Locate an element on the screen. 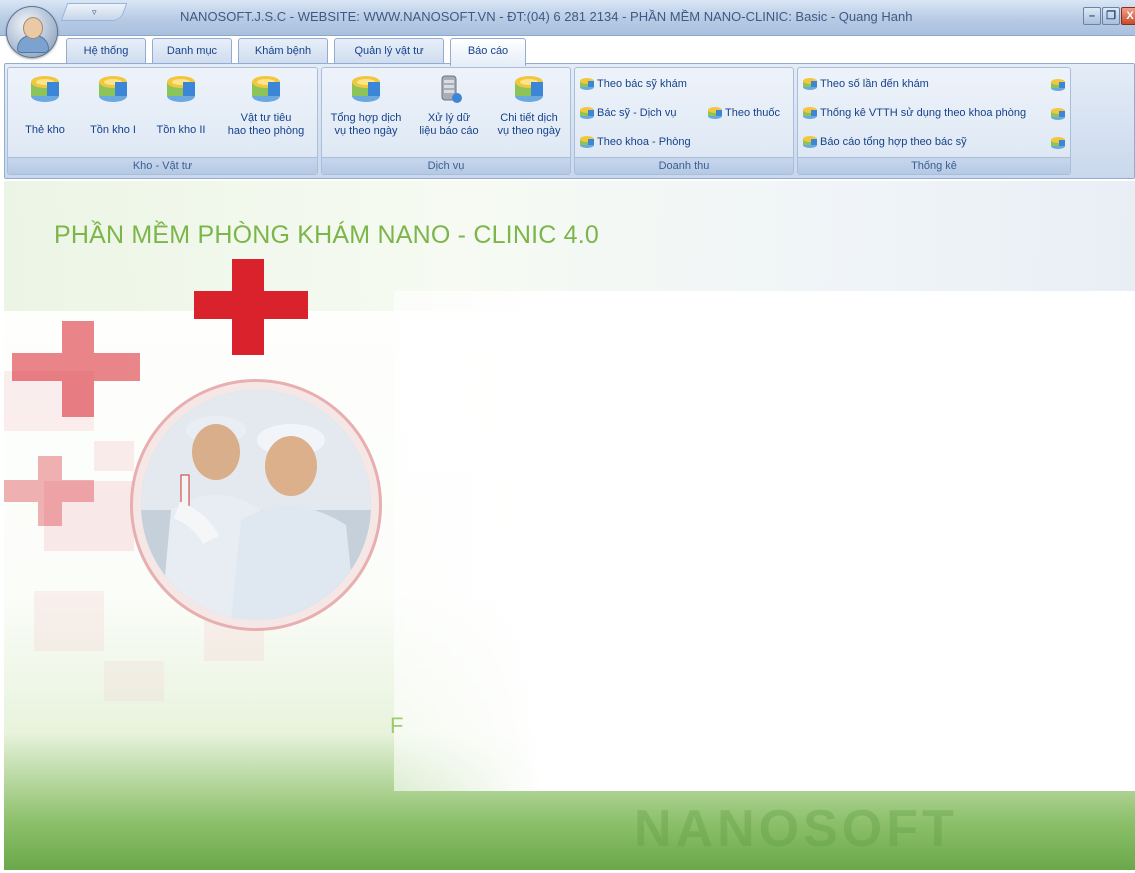 This screenshot has height=873, width=1135. quick-access-toolbar: ▿ is located at coordinates (94, 12).